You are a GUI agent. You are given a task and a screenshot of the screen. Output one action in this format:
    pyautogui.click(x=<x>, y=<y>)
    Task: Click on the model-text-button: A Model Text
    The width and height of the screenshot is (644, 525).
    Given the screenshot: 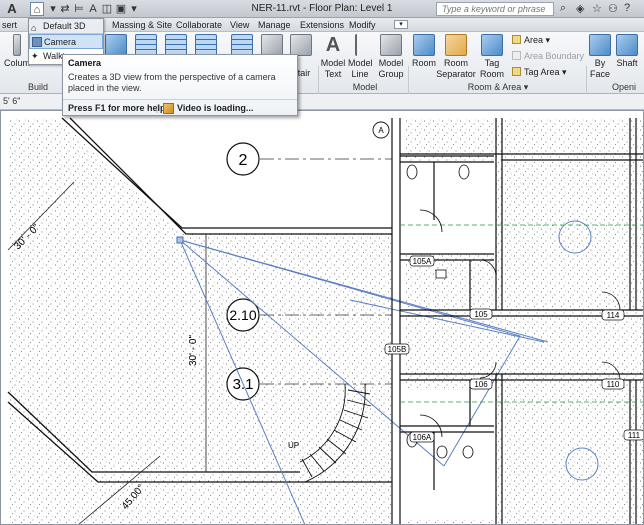 What is the action you would take?
    pyautogui.click(x=333, y=57)
    